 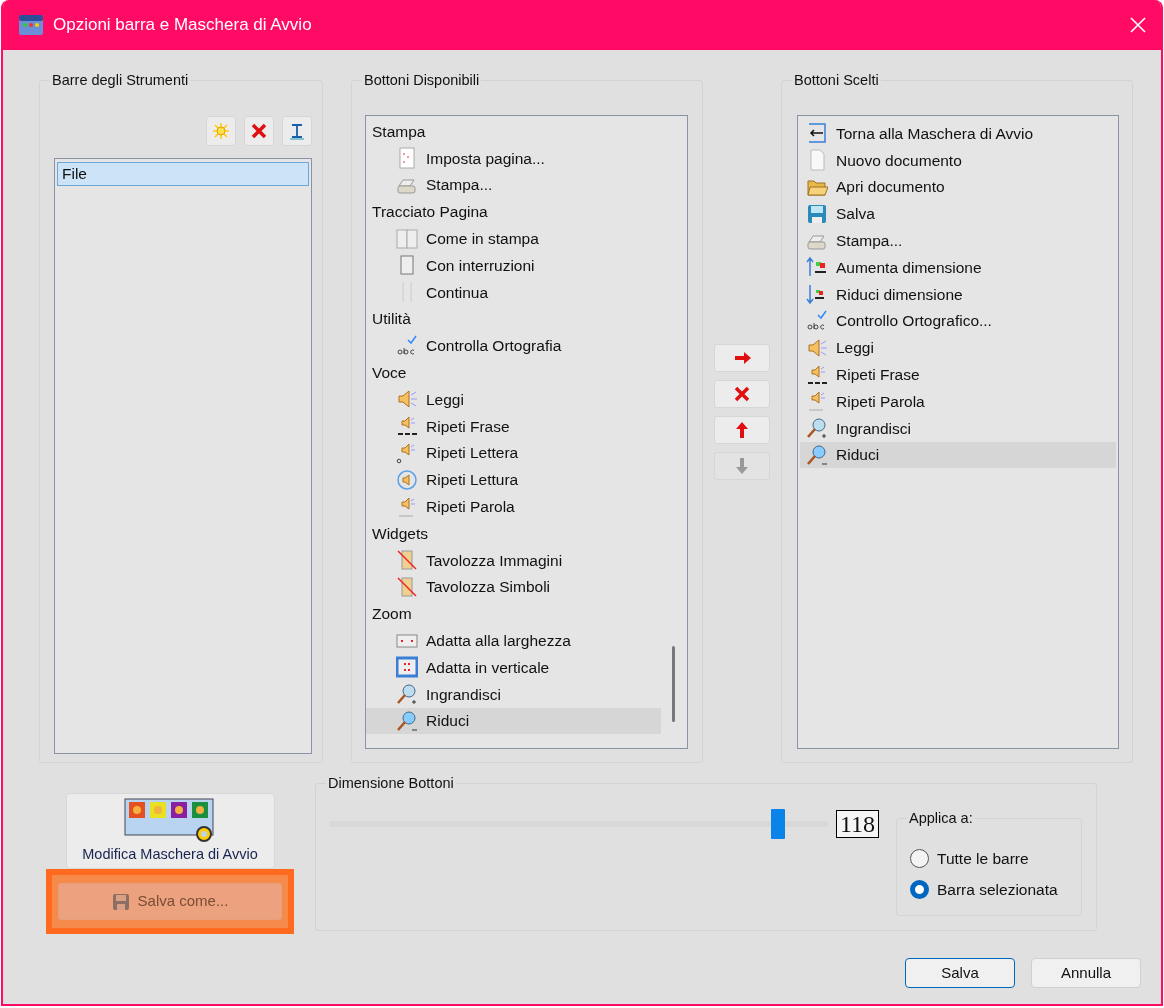 What do you see at coordinates (31, 25) in the screenshot?
I see `app-icon` at bounding box center [31, 25].